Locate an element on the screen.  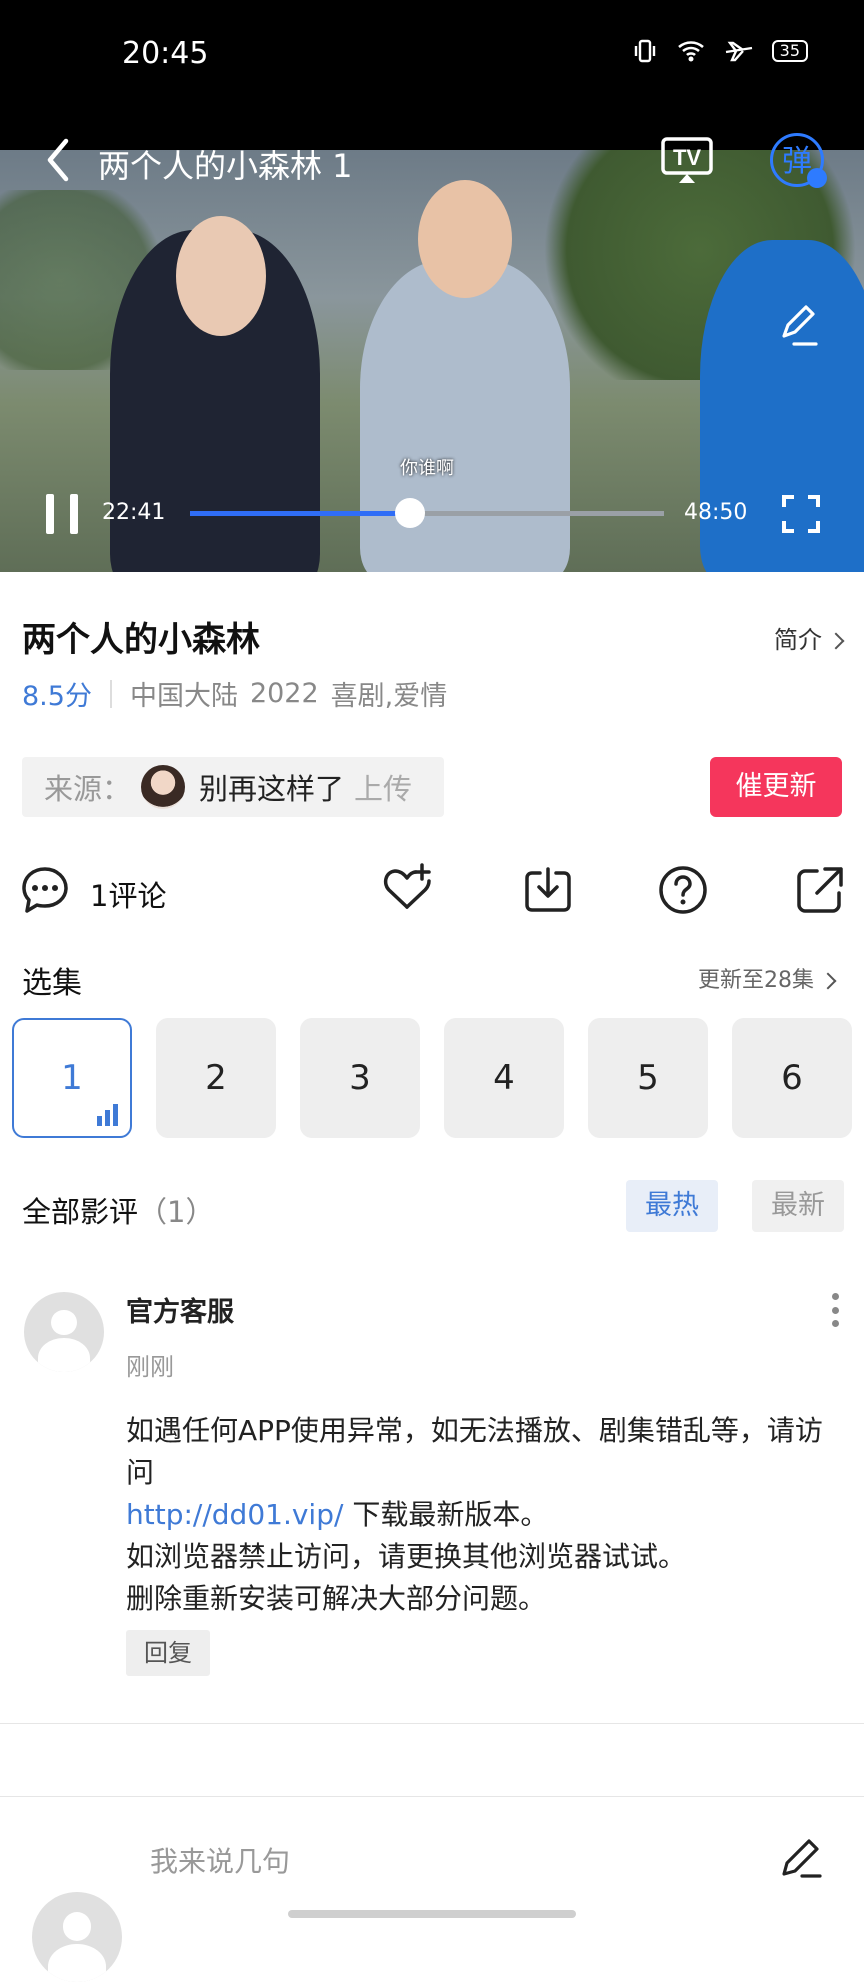
back-icon is located at coordinates (58, 160).